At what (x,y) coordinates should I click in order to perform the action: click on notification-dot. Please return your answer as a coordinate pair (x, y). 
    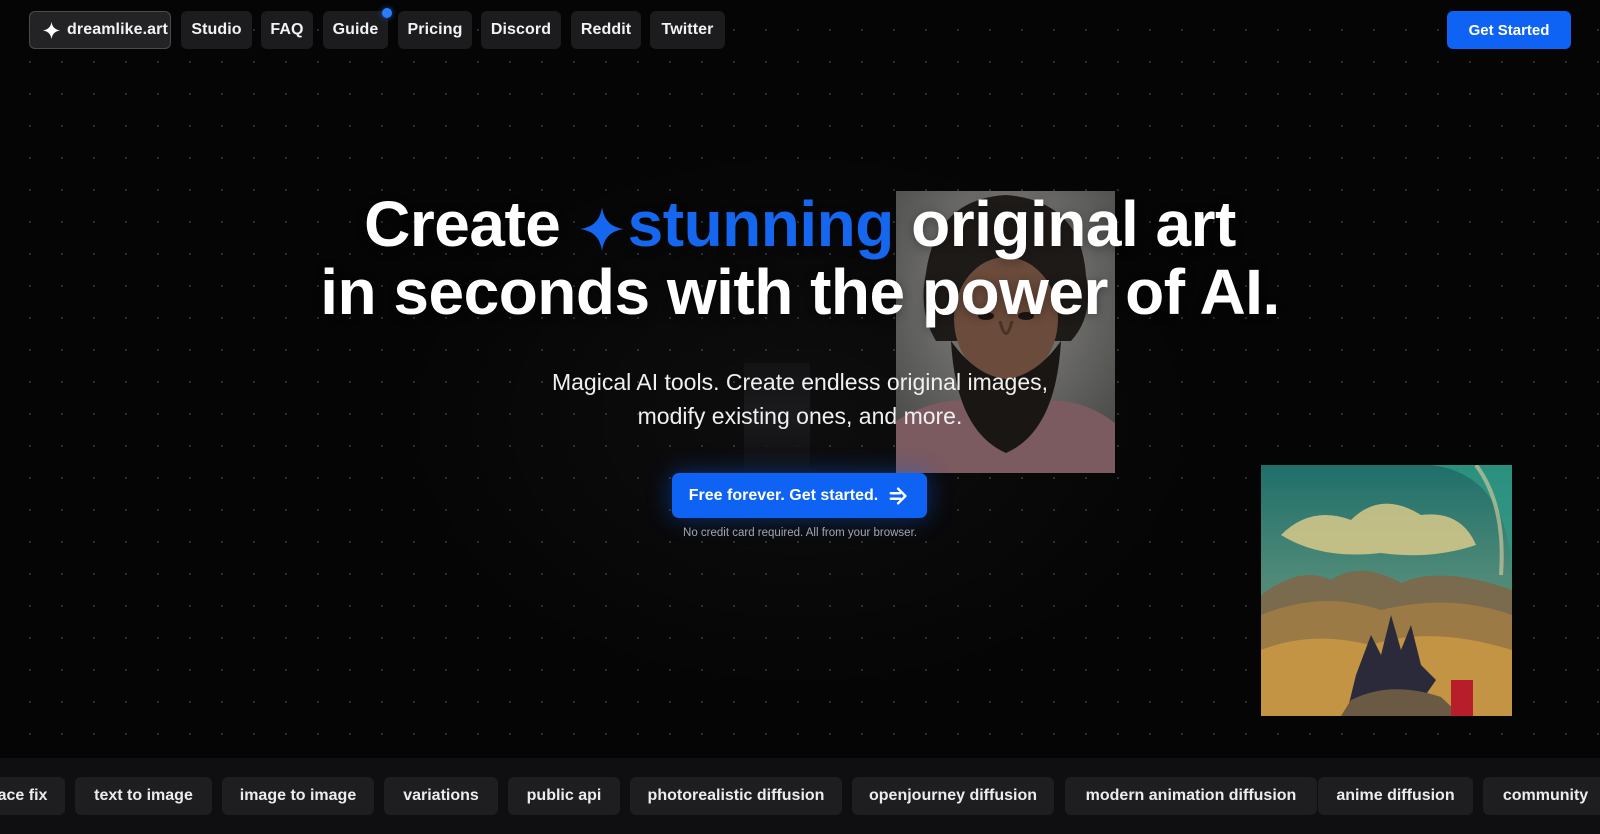
    Looking at the image, I should click on (387, 13).